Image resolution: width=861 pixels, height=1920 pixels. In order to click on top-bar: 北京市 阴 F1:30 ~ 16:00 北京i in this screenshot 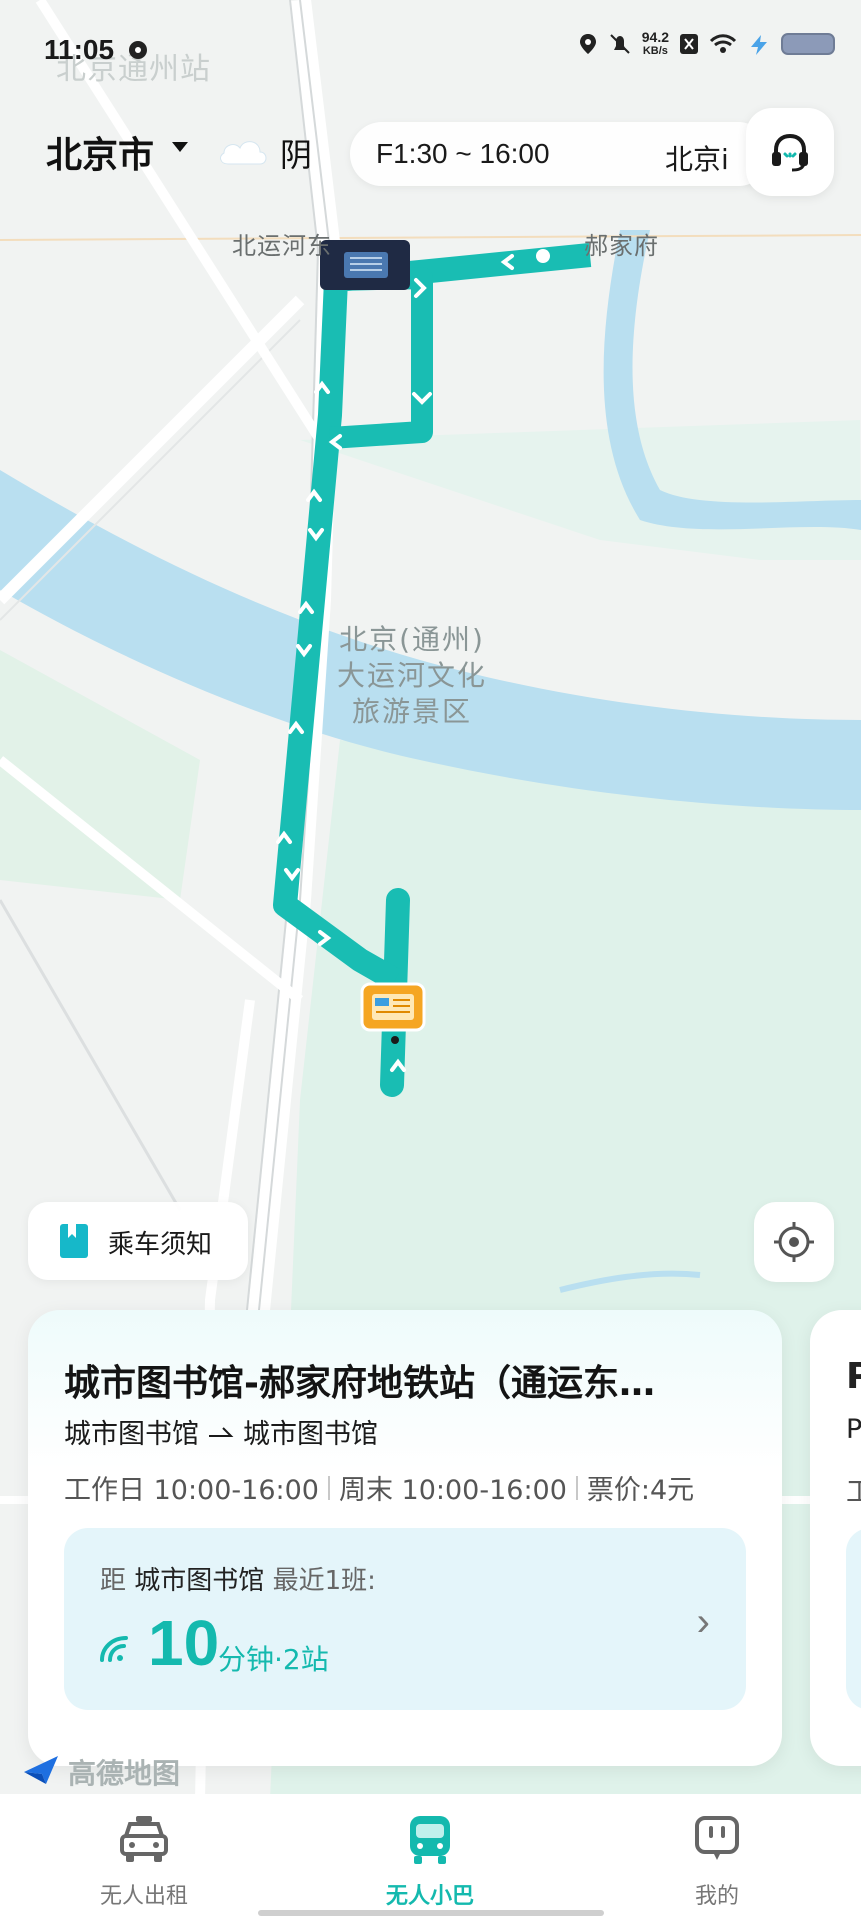, I will do `click(430, 153)`.